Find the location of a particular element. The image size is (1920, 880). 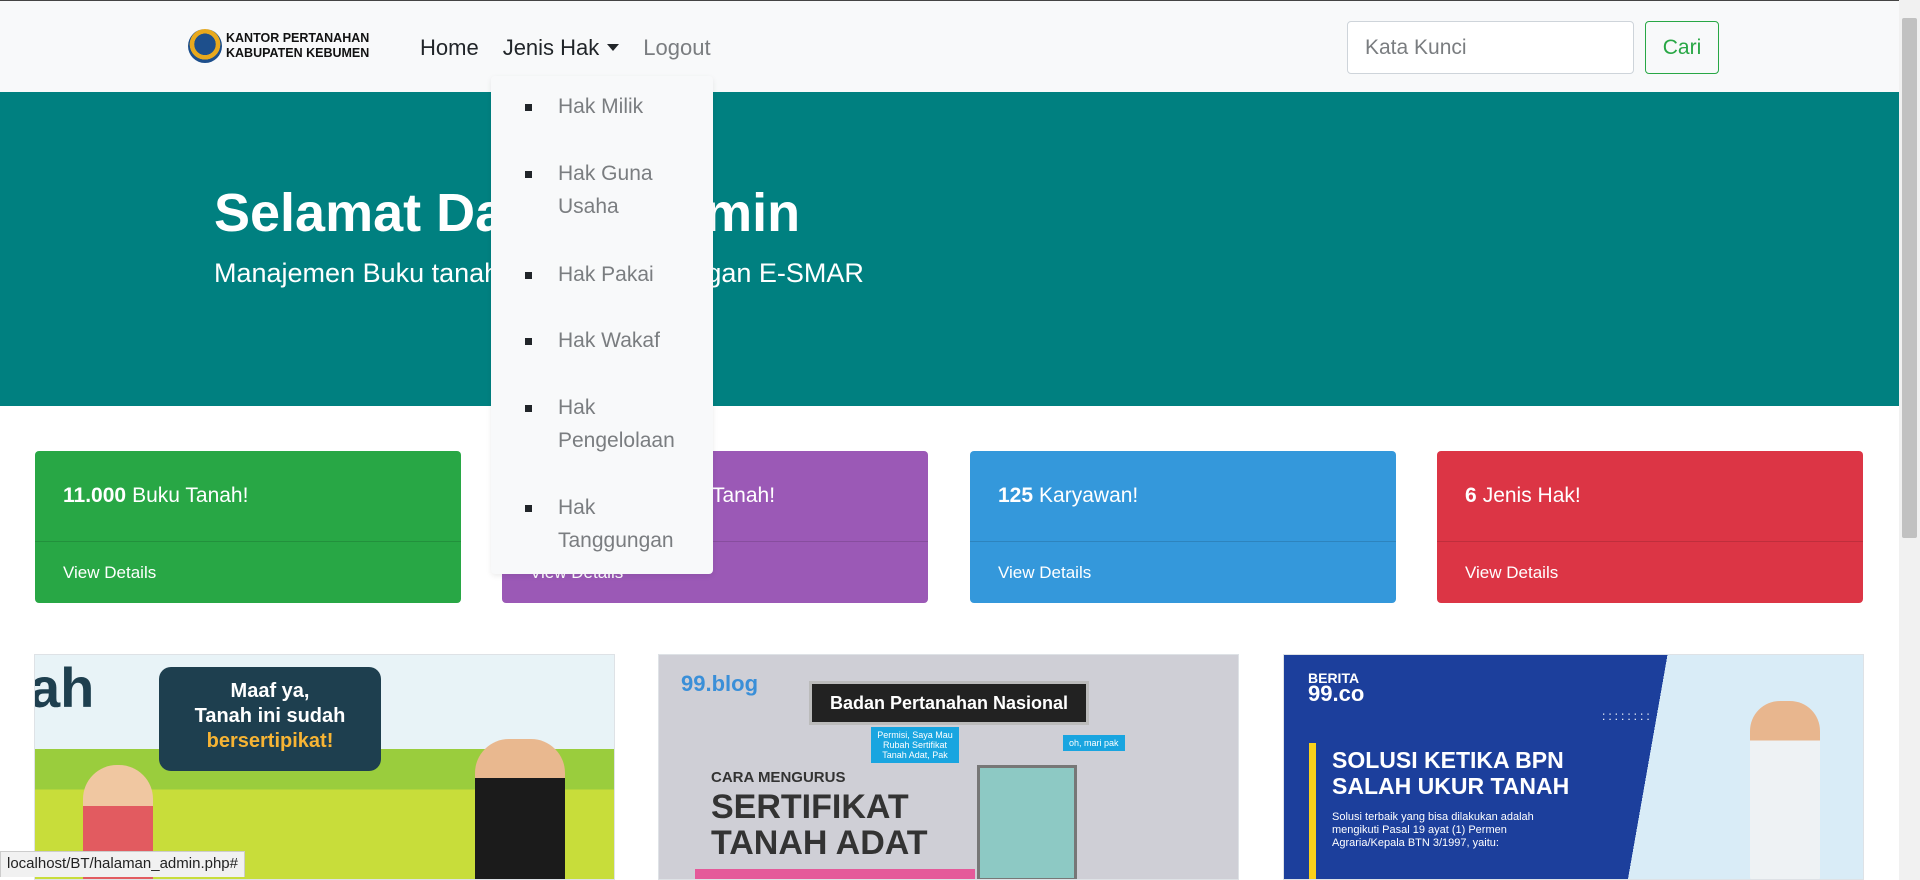

suited-man-illustration is located at coordinates (520, 809).